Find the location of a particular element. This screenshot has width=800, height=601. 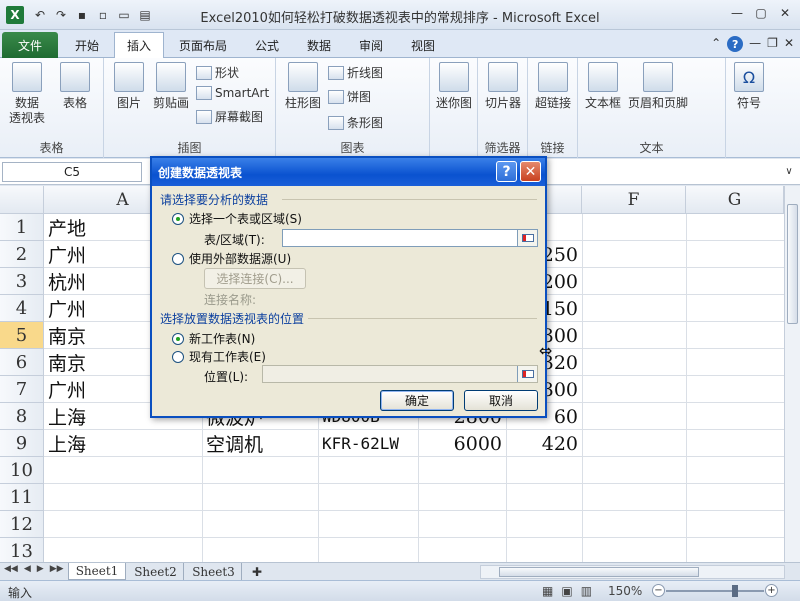

cell-e9: 420 is located at coordinates (544, 443).